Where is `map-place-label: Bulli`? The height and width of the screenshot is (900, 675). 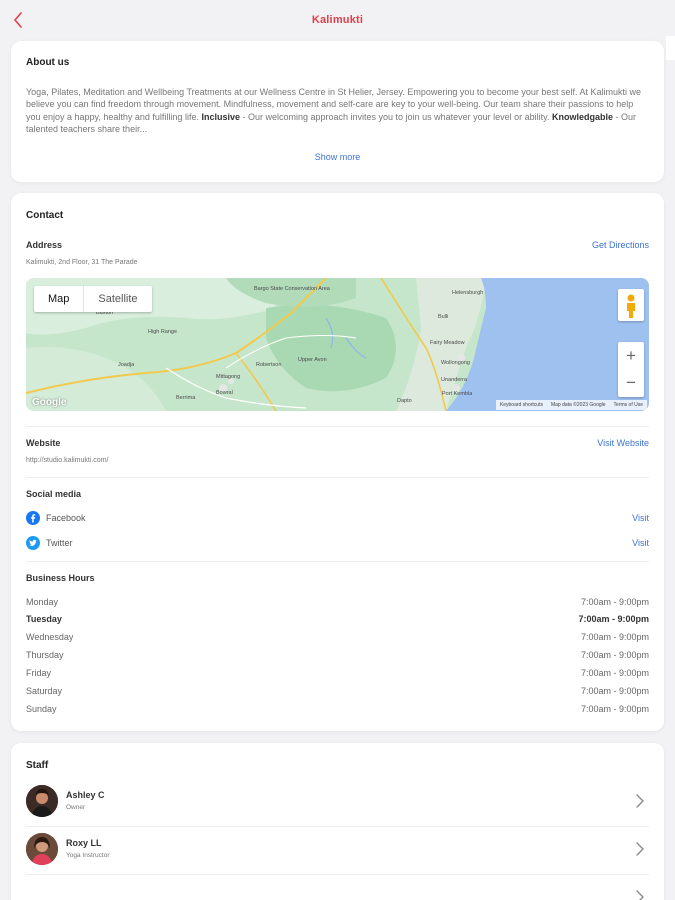
map-place-label: Bulli is located at coordinates (443, 317).